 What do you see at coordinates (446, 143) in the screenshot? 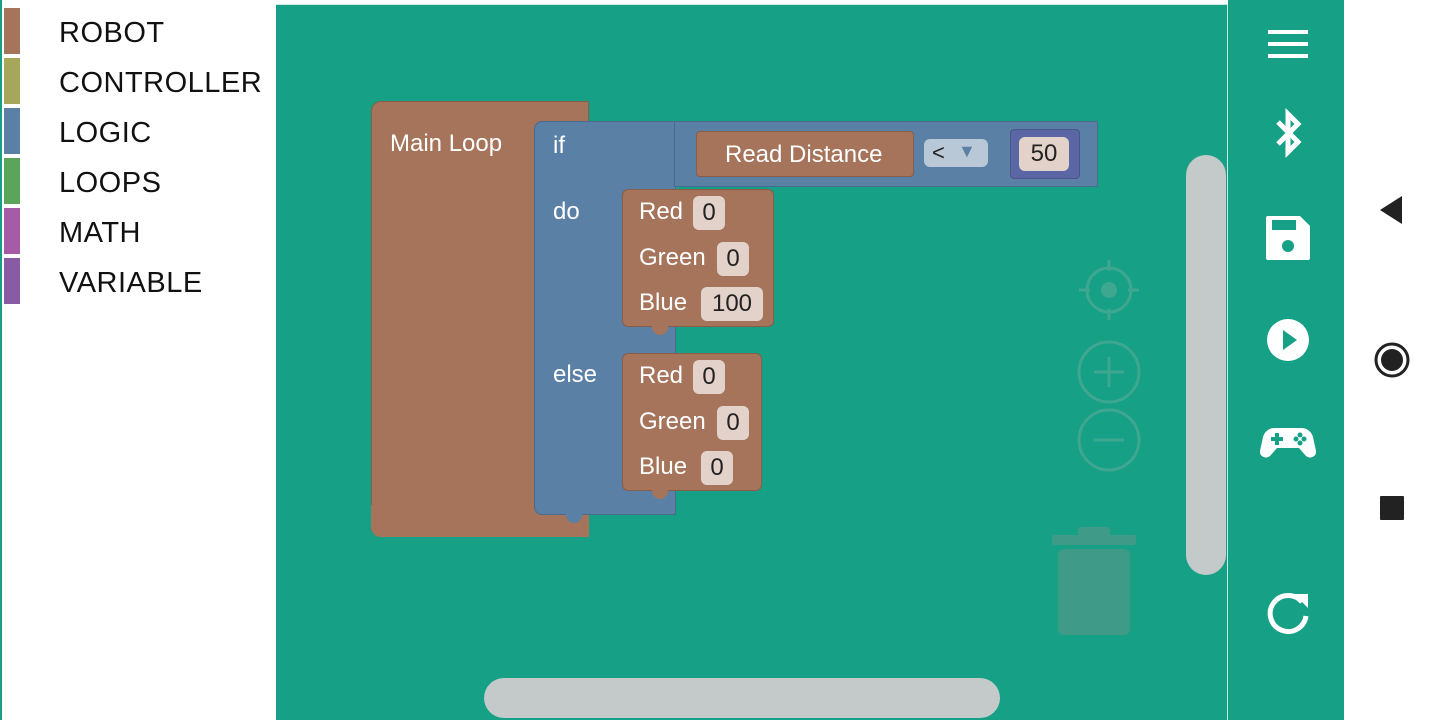
I see `main-loop-label: Main Loop` at bounding box center [446, 143].